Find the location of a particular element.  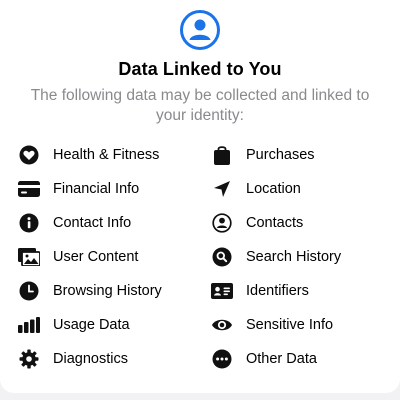

page-title: Data Linked to You is located at coordinates (200, 69).